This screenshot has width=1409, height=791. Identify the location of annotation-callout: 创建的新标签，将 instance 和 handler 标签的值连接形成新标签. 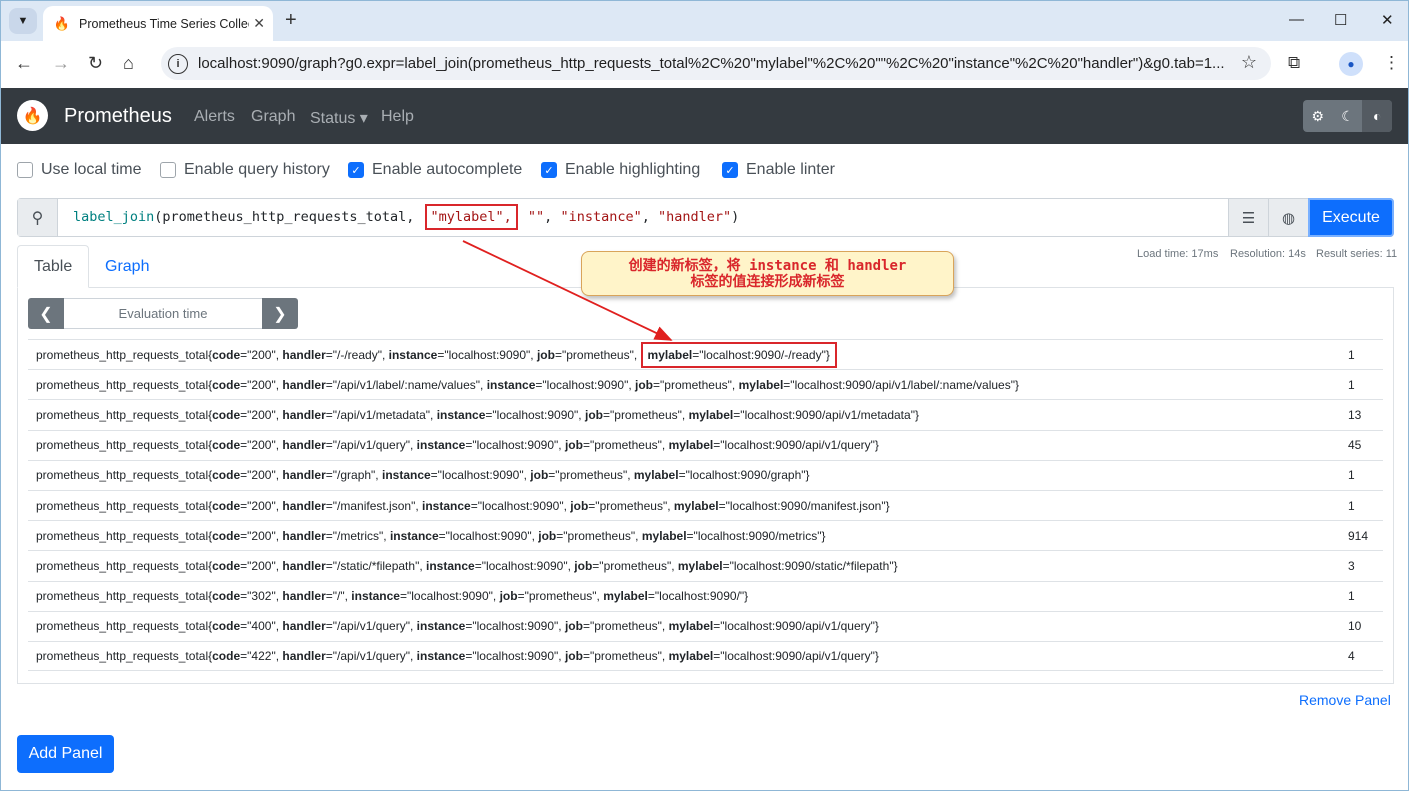
(767, 273).